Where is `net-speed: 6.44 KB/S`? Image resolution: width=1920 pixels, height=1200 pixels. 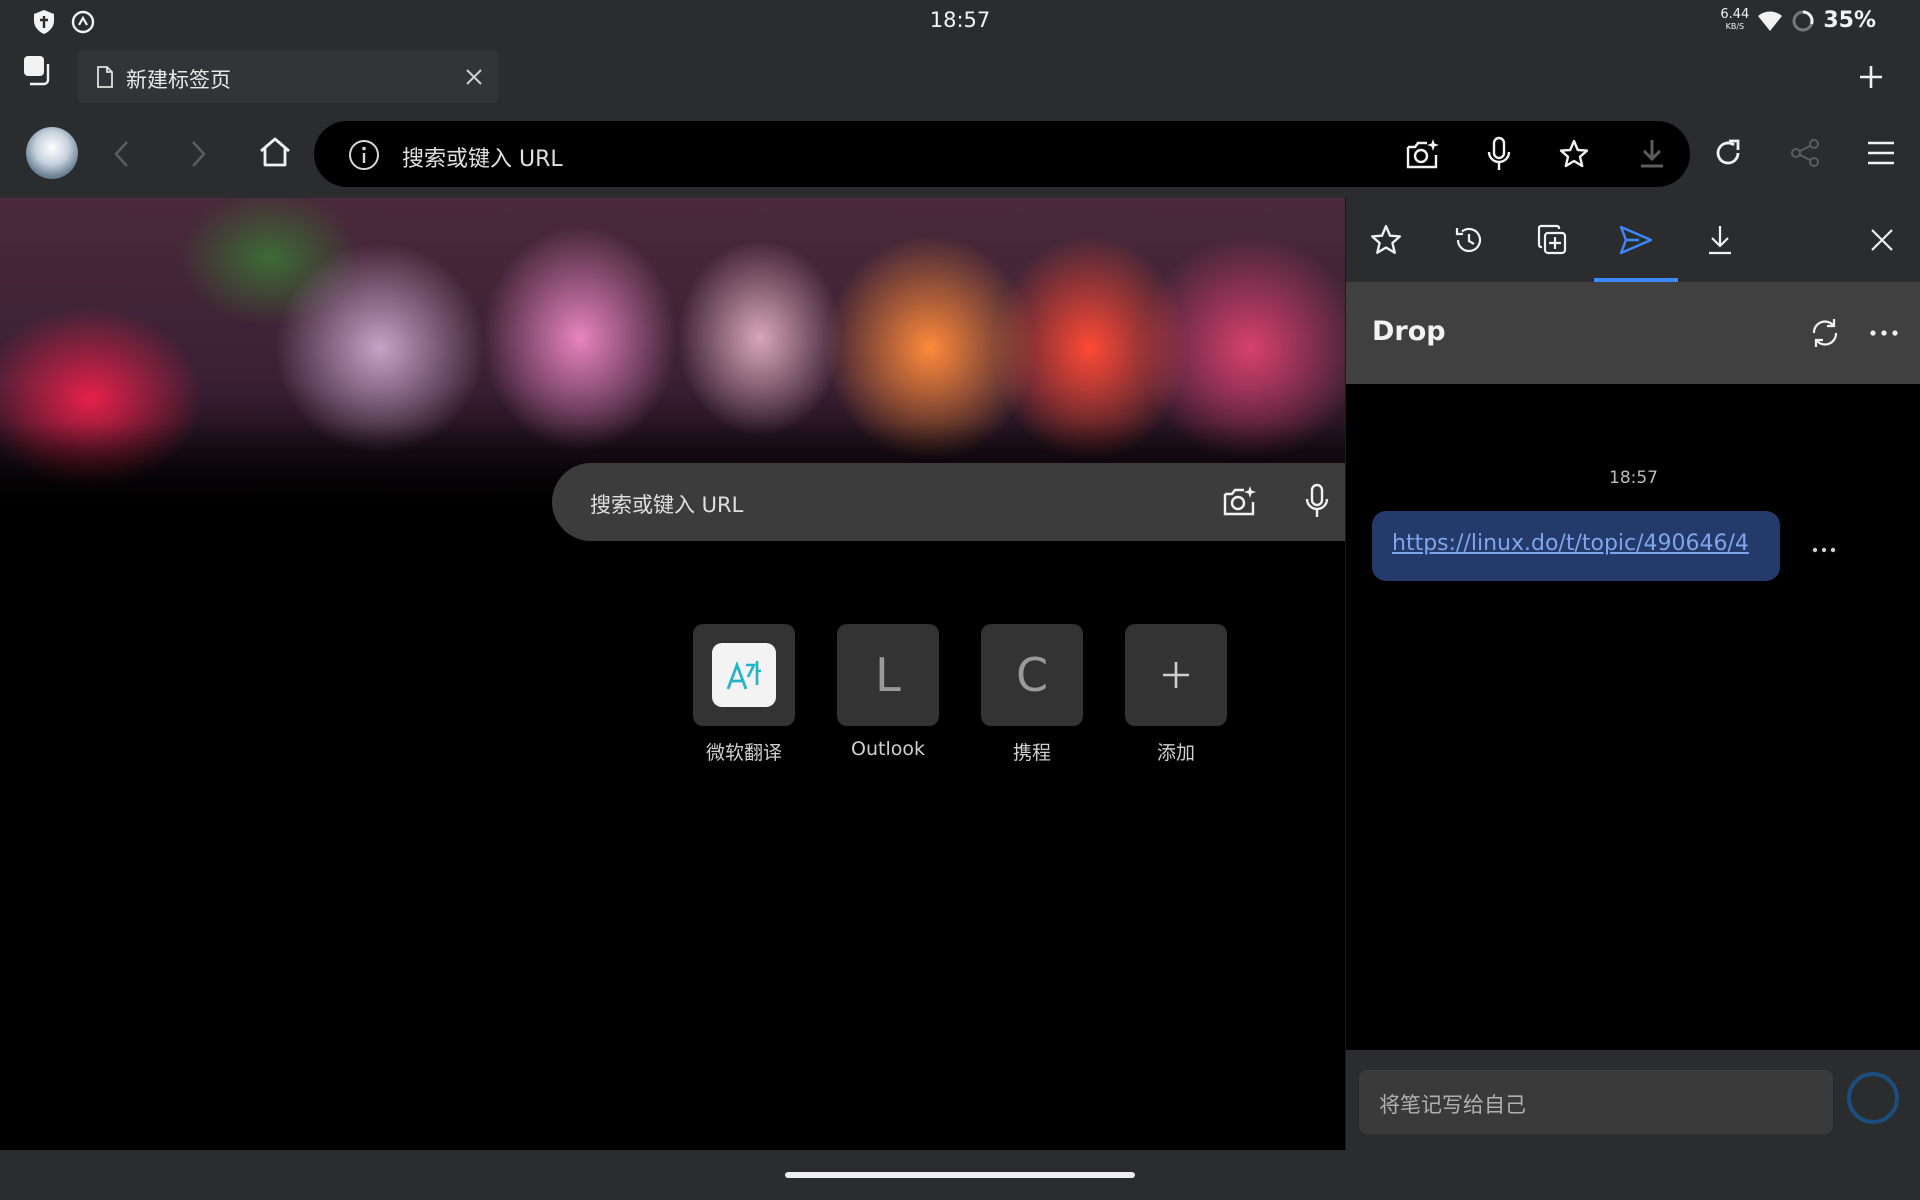
net-speed: 6.44 KB/S is located at coordinates (1735, 18).